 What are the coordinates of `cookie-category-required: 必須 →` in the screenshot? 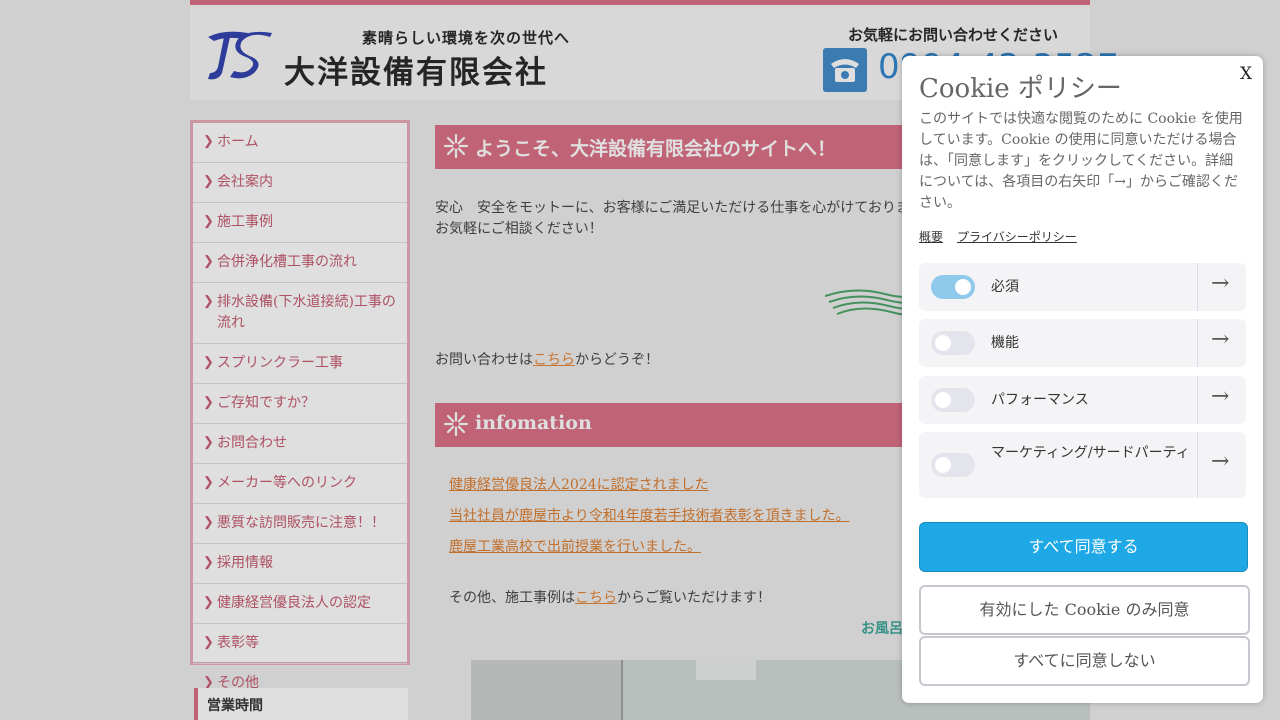 It's located at (1082, 287).